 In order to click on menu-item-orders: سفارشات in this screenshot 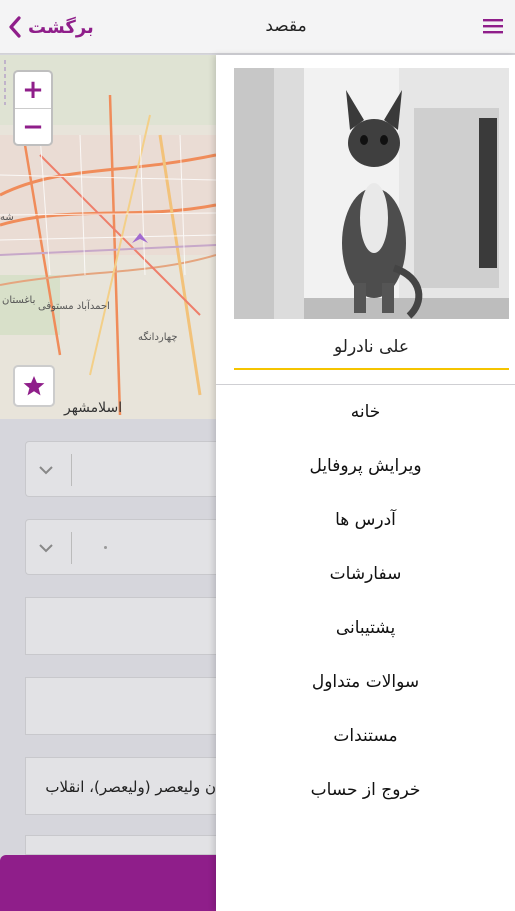, I will do `click(365, 574)`.